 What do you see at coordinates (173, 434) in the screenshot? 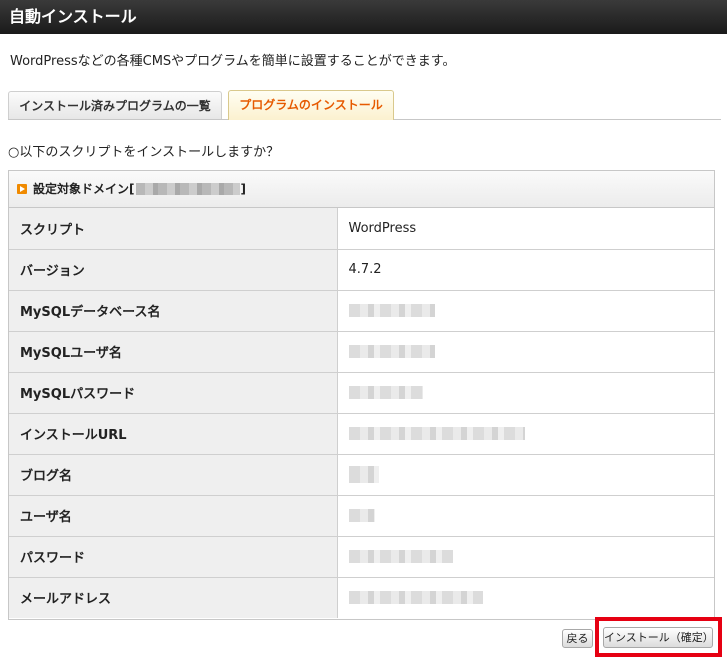
I see `row-label: インストールURL` at bounding box center [173, 434].